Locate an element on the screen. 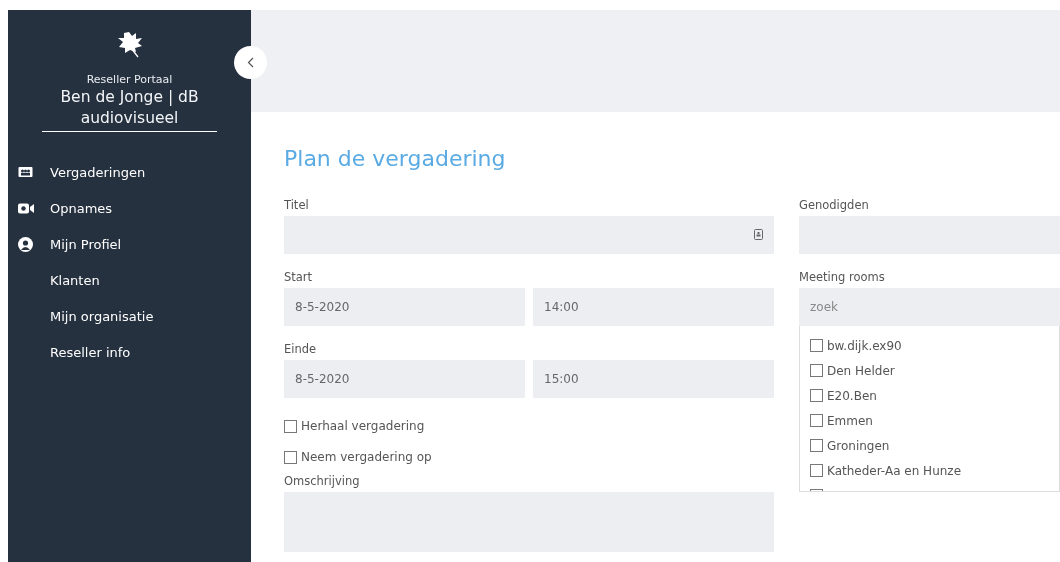 The height and width of the screenshot is (562, 1060). contact-card-icon is located at coordinates (758, 234).